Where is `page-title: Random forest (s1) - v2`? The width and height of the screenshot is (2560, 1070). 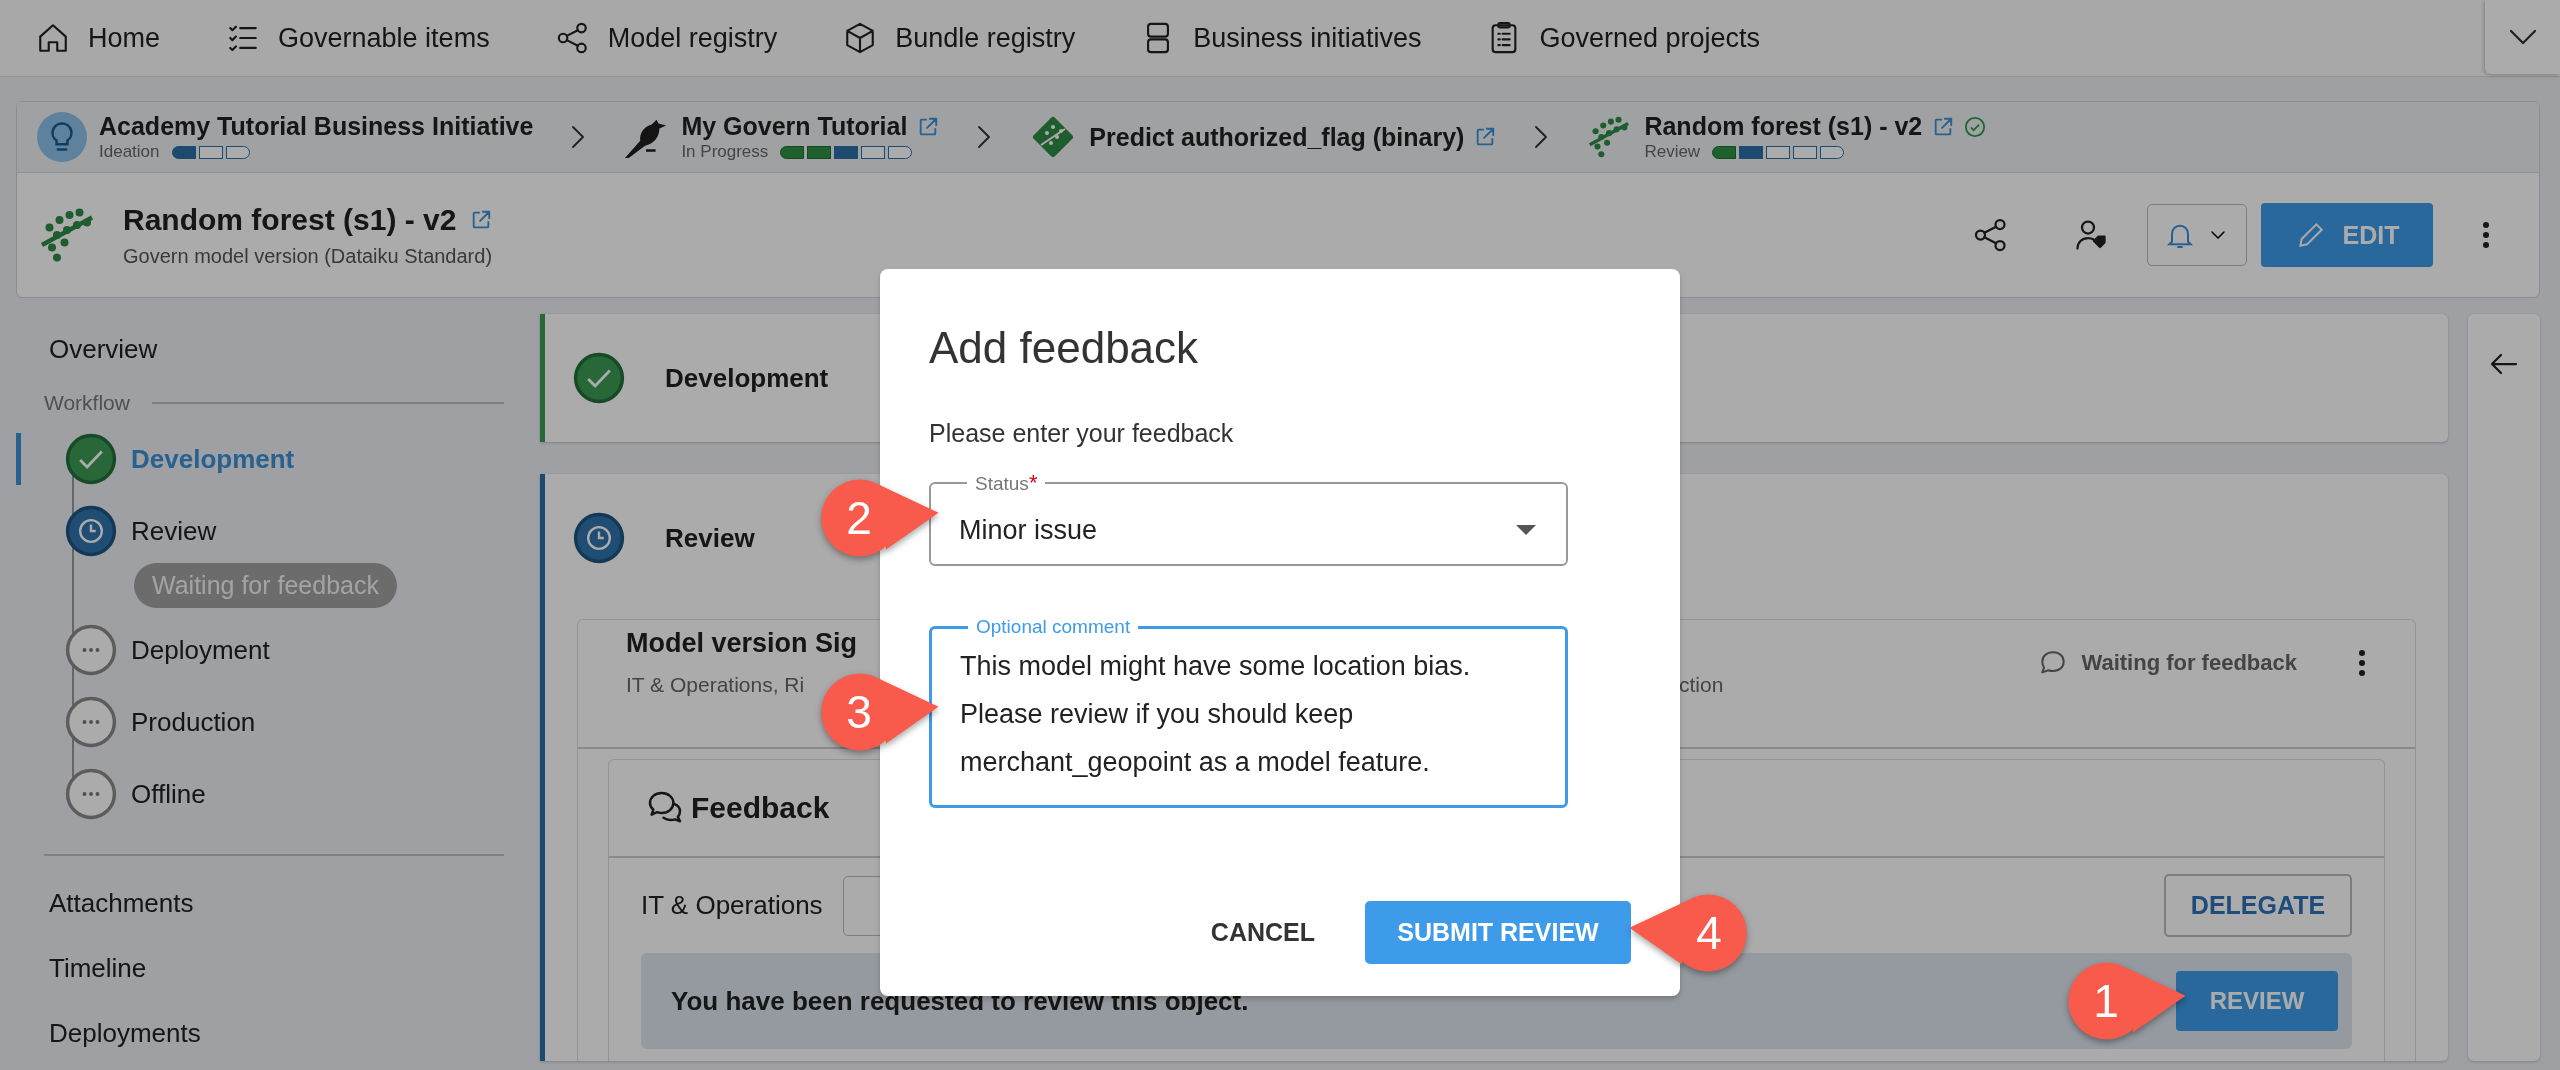 page-title: Random forest (s1) - v2 is located at coordinates (290, 219).